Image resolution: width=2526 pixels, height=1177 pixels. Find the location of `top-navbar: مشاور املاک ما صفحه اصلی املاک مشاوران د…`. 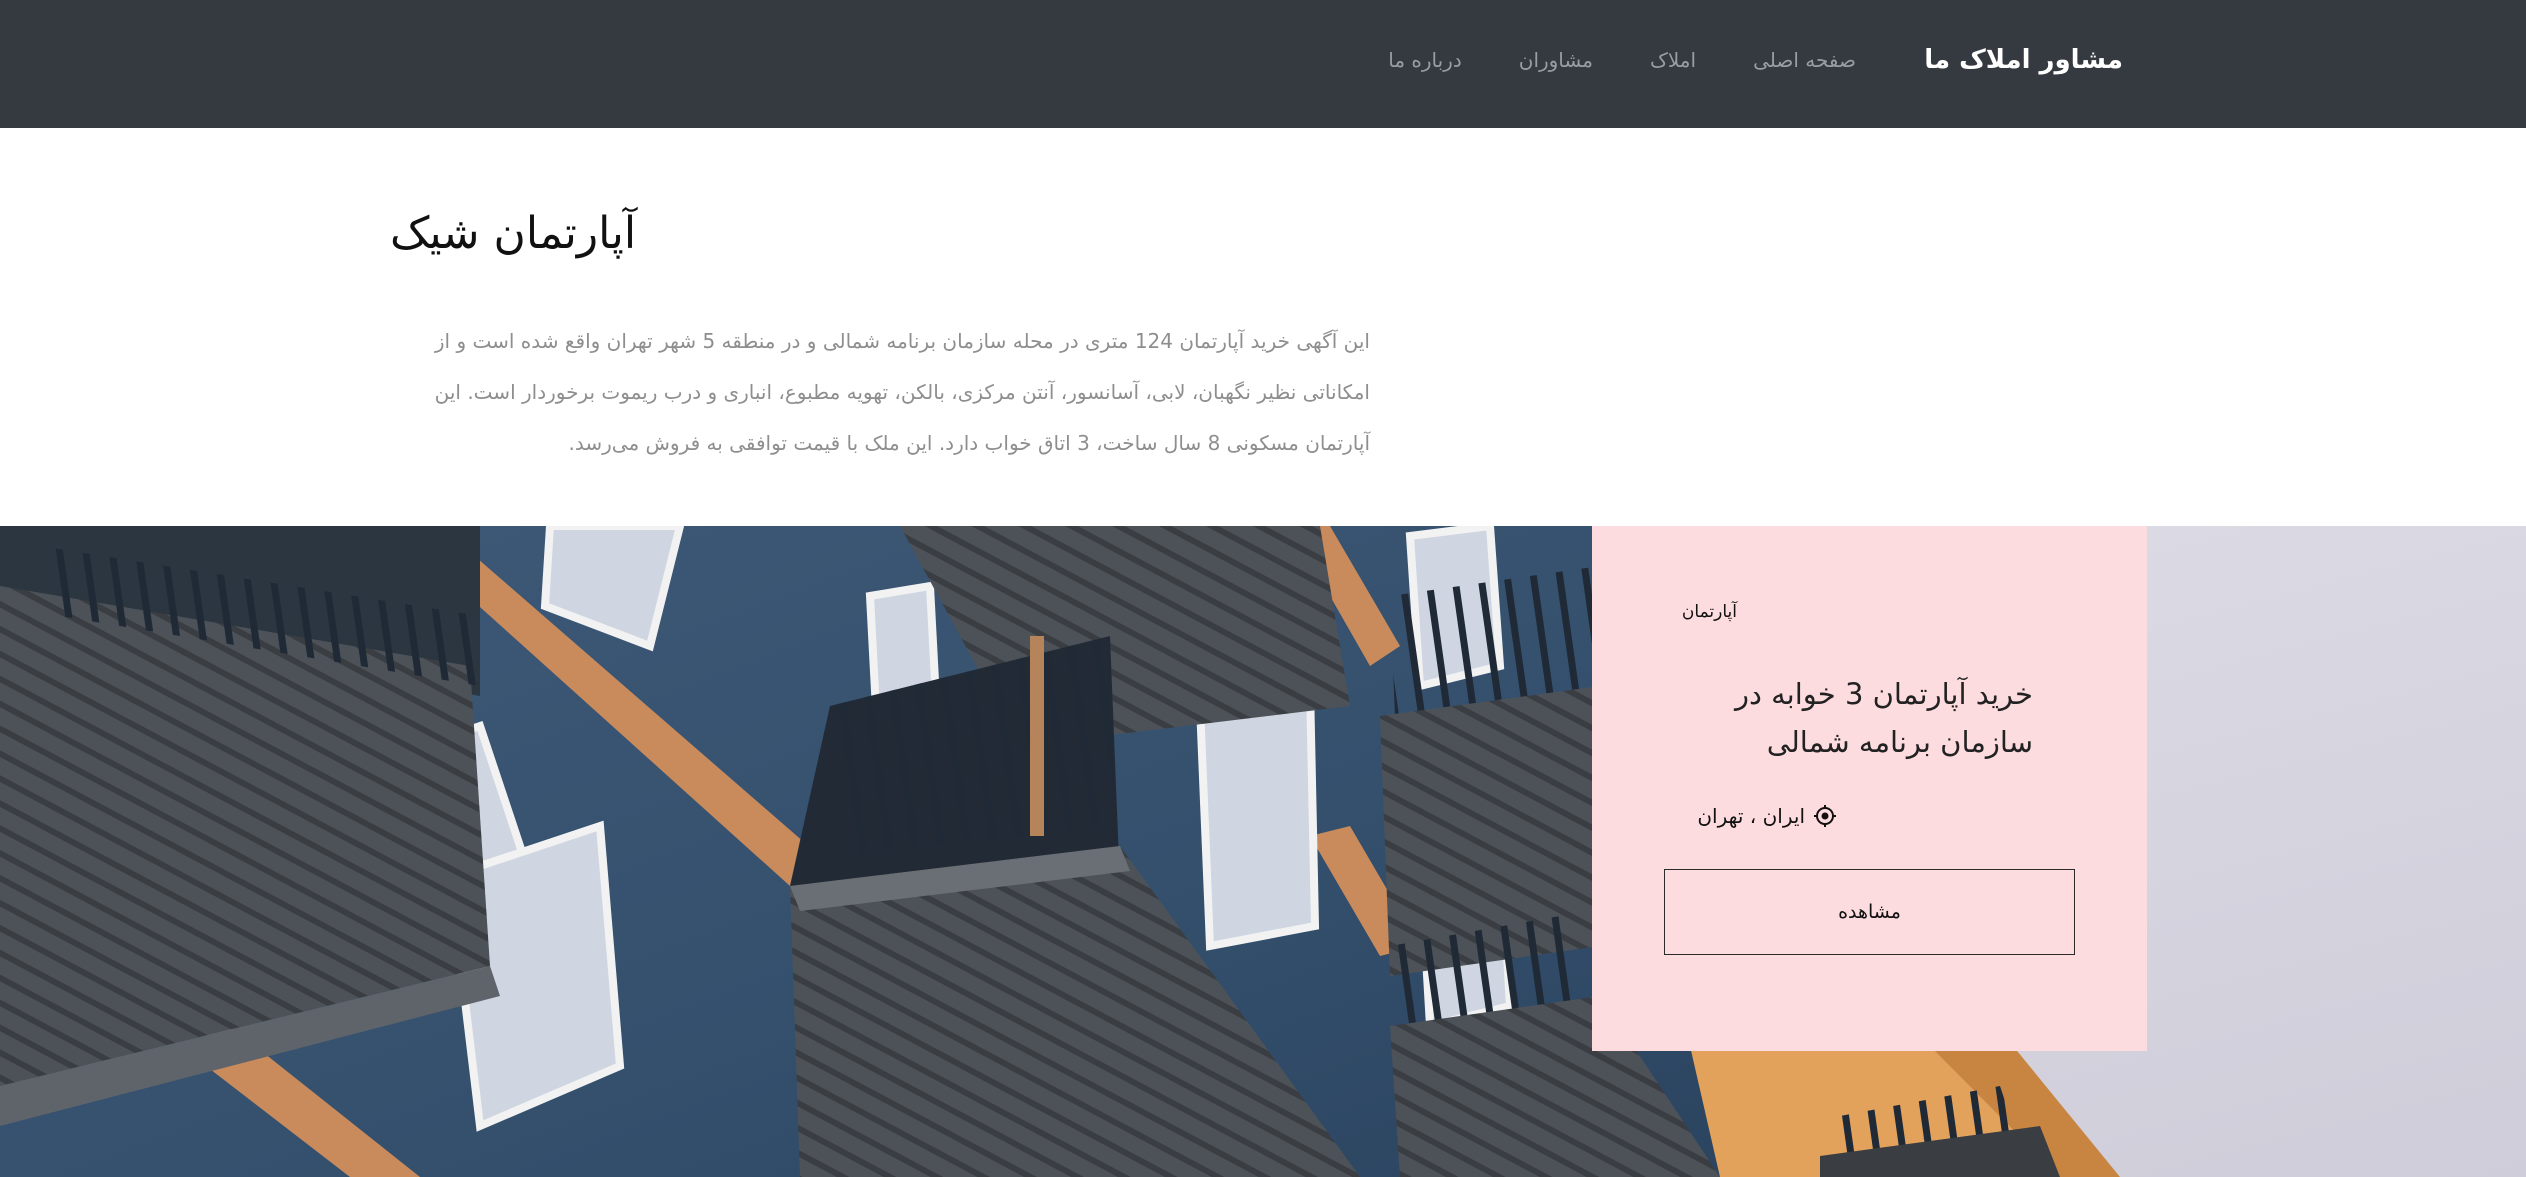

top-navbar: مشاور املاک ما صفحه اصلی املاک مشاوران د… is located at coordinates (1263, 64).